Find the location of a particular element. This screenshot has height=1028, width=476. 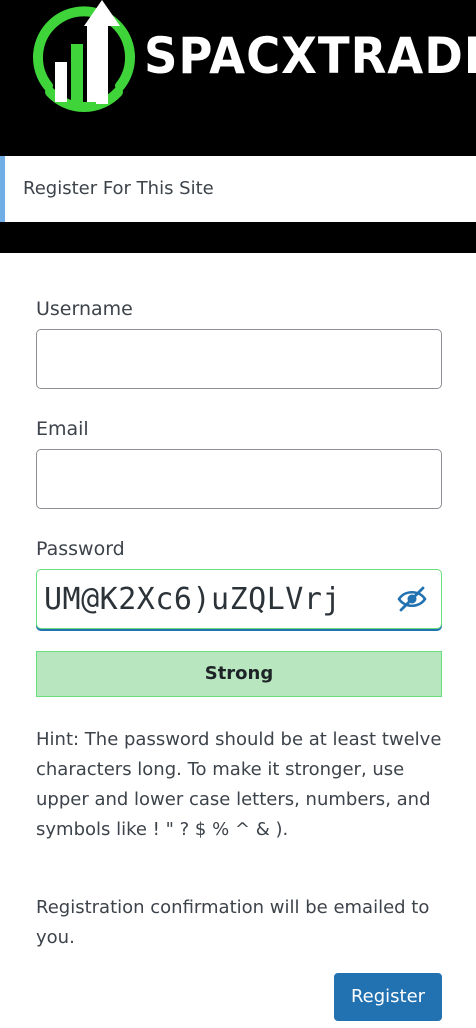

password-input: UM@K2Xc6)uZQLVrj is located at coordinates (239, 599).